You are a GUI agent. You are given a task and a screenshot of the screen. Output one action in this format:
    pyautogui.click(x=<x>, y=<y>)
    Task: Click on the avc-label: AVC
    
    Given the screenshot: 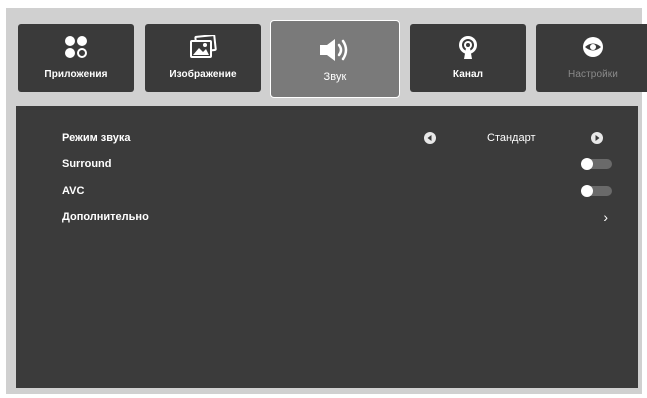 What is the action you would take?
    pyautogui.click(x=73, y=191)
    